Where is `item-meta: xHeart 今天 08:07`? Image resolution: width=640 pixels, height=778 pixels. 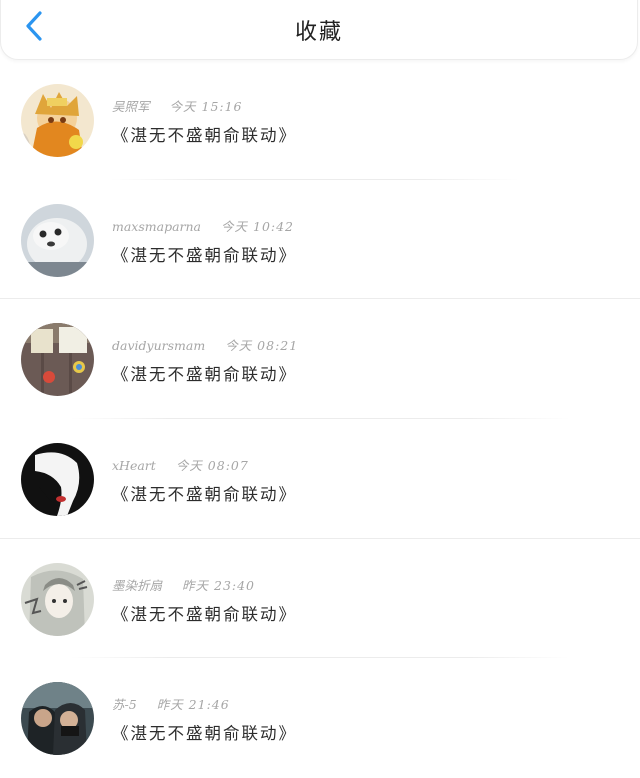 item-meta: xHeart 今天 08:07 is located at coordinates (180, 464).